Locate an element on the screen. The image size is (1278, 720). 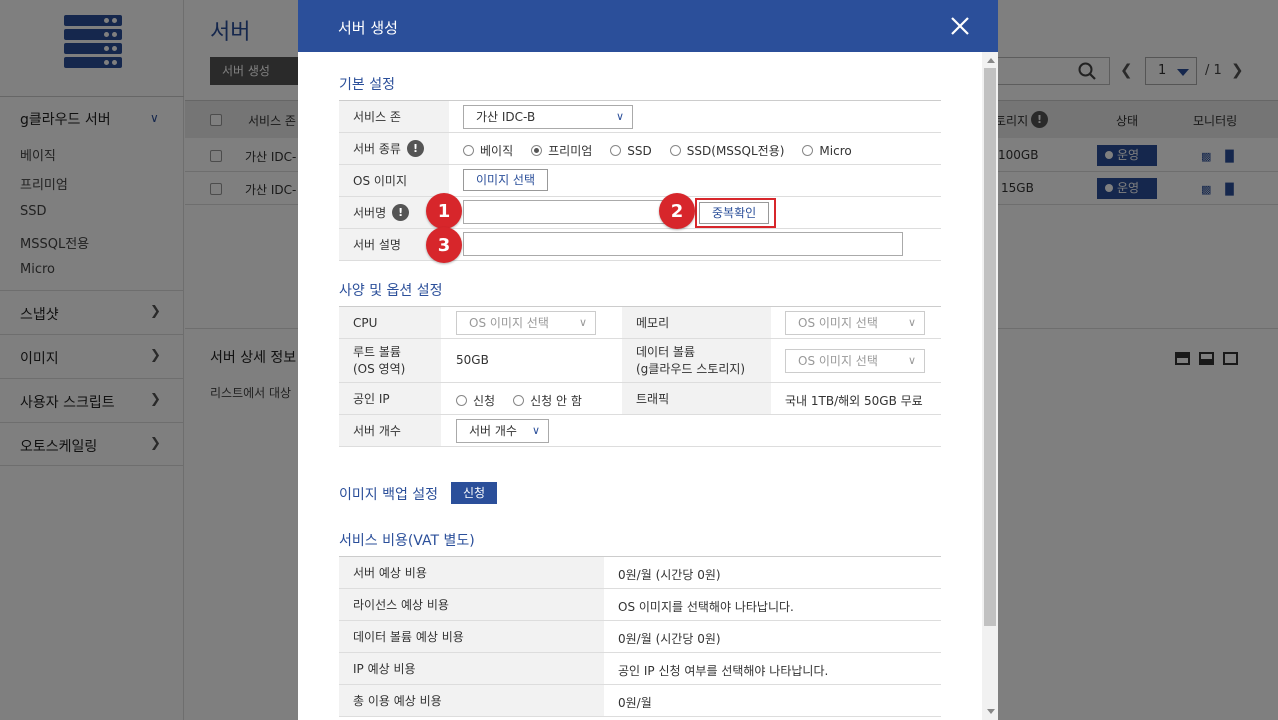
zone-label: 서비스 존 is located at coordinates (394, 116).